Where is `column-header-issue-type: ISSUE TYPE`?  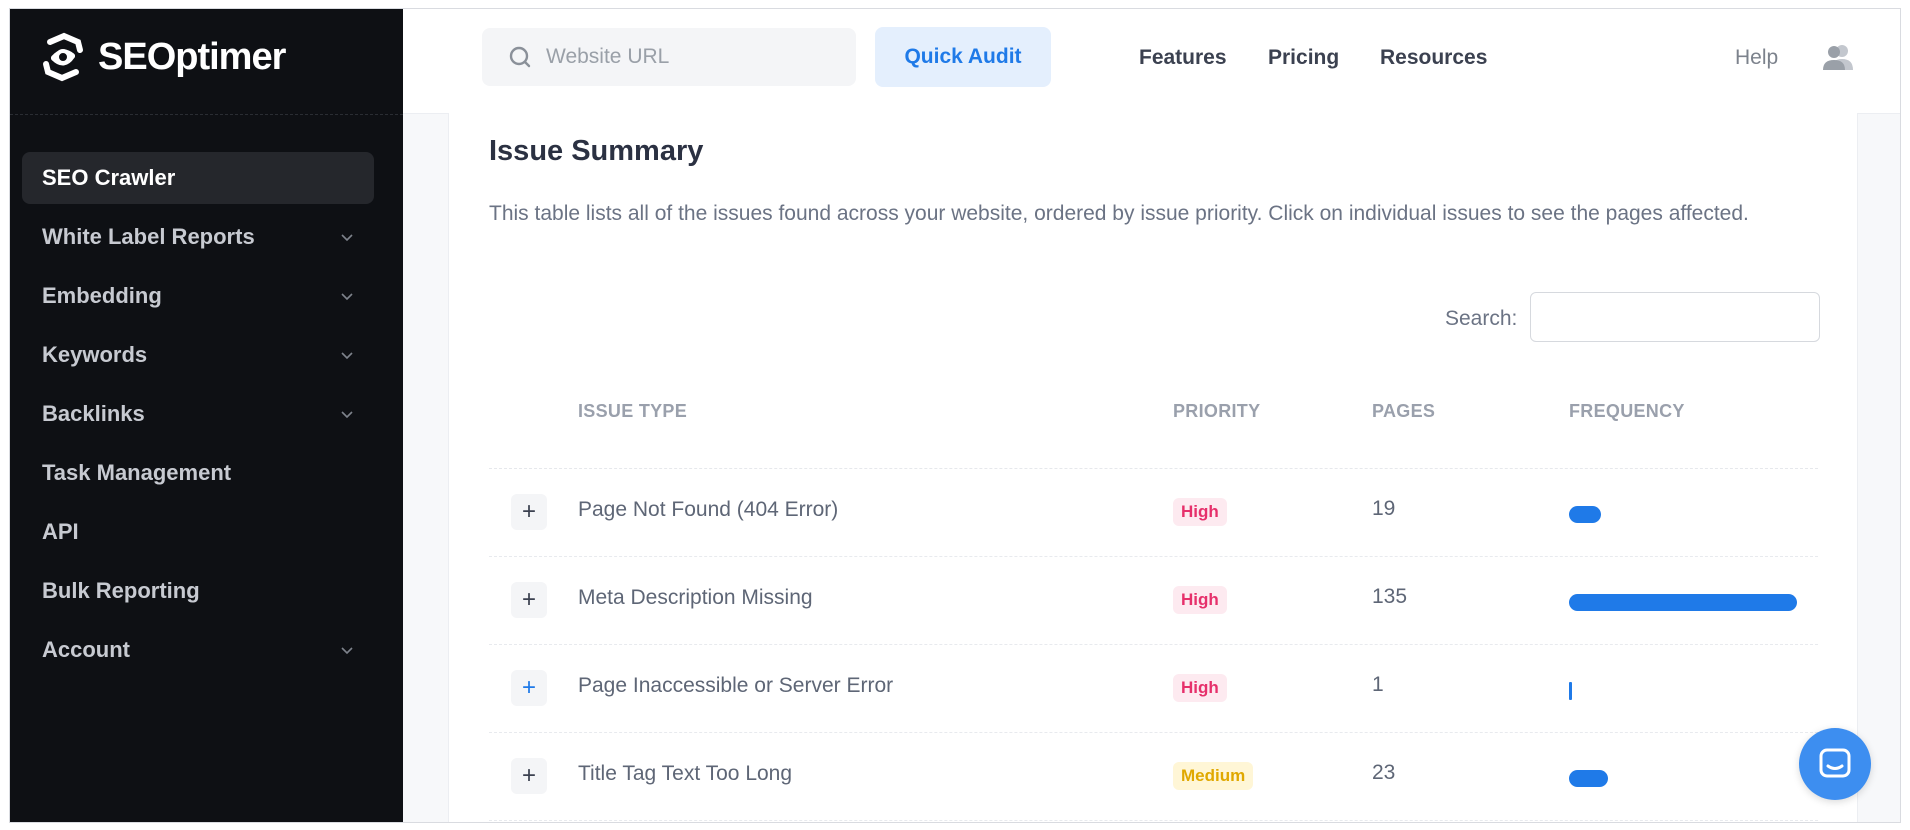
column-header-issue-type: ISSUE TYPE is located at coordinates (632, 411).